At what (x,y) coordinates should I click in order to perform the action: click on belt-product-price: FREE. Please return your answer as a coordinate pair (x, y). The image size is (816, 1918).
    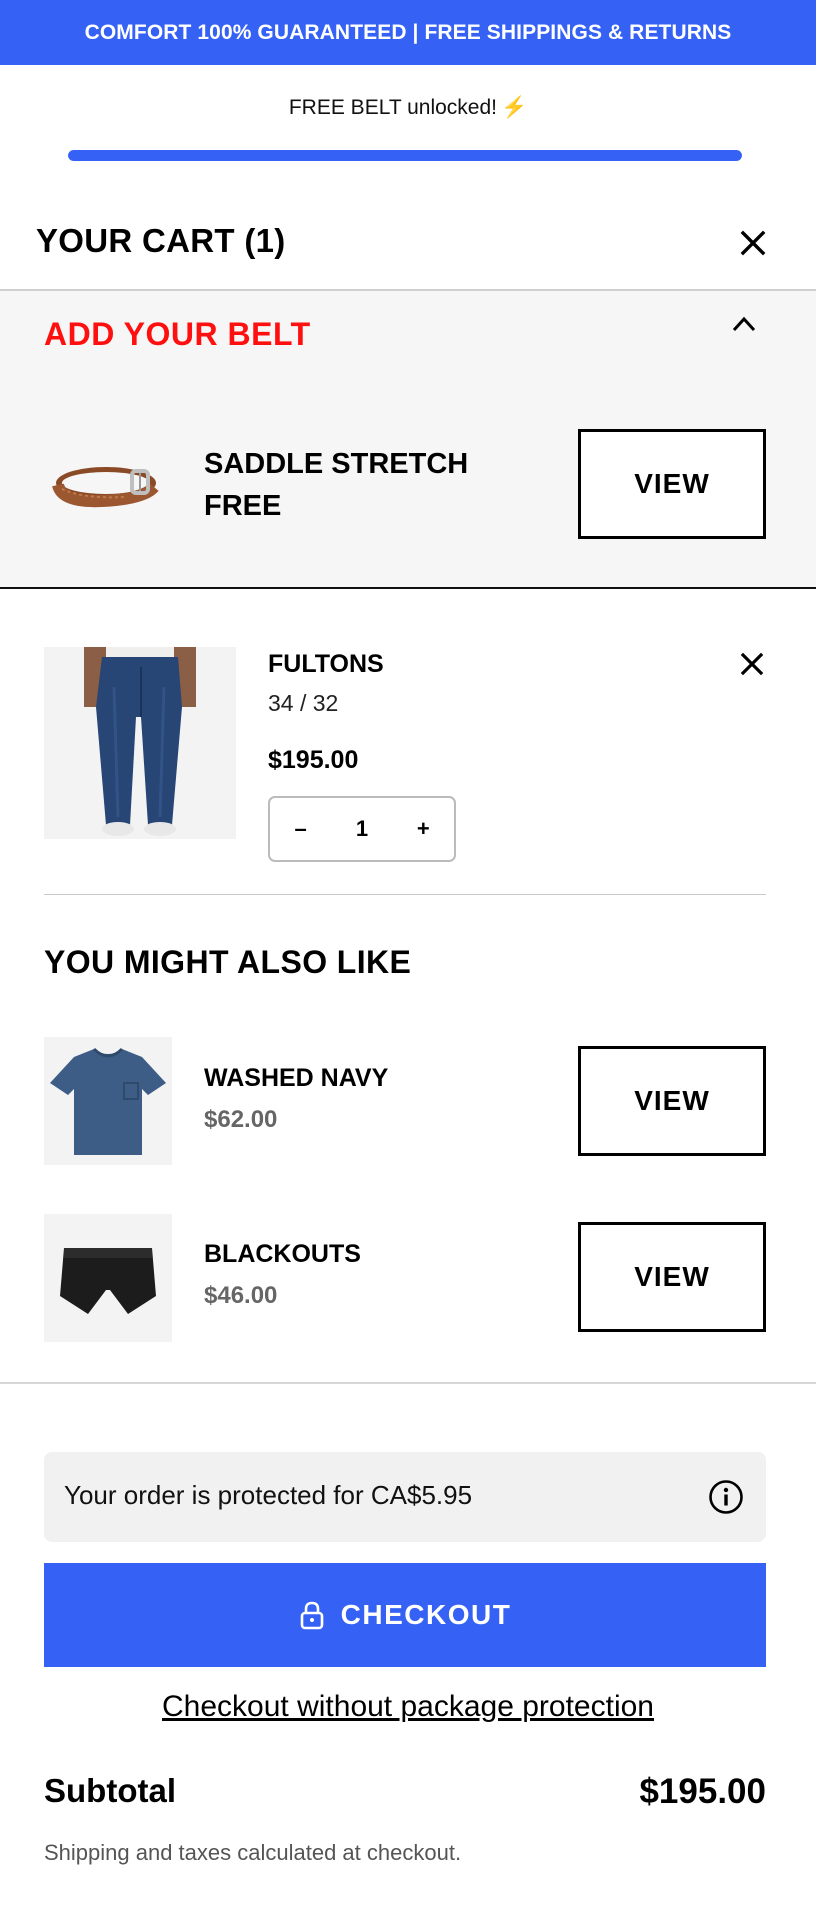
    Looking at the image, I should click on (243, 506).